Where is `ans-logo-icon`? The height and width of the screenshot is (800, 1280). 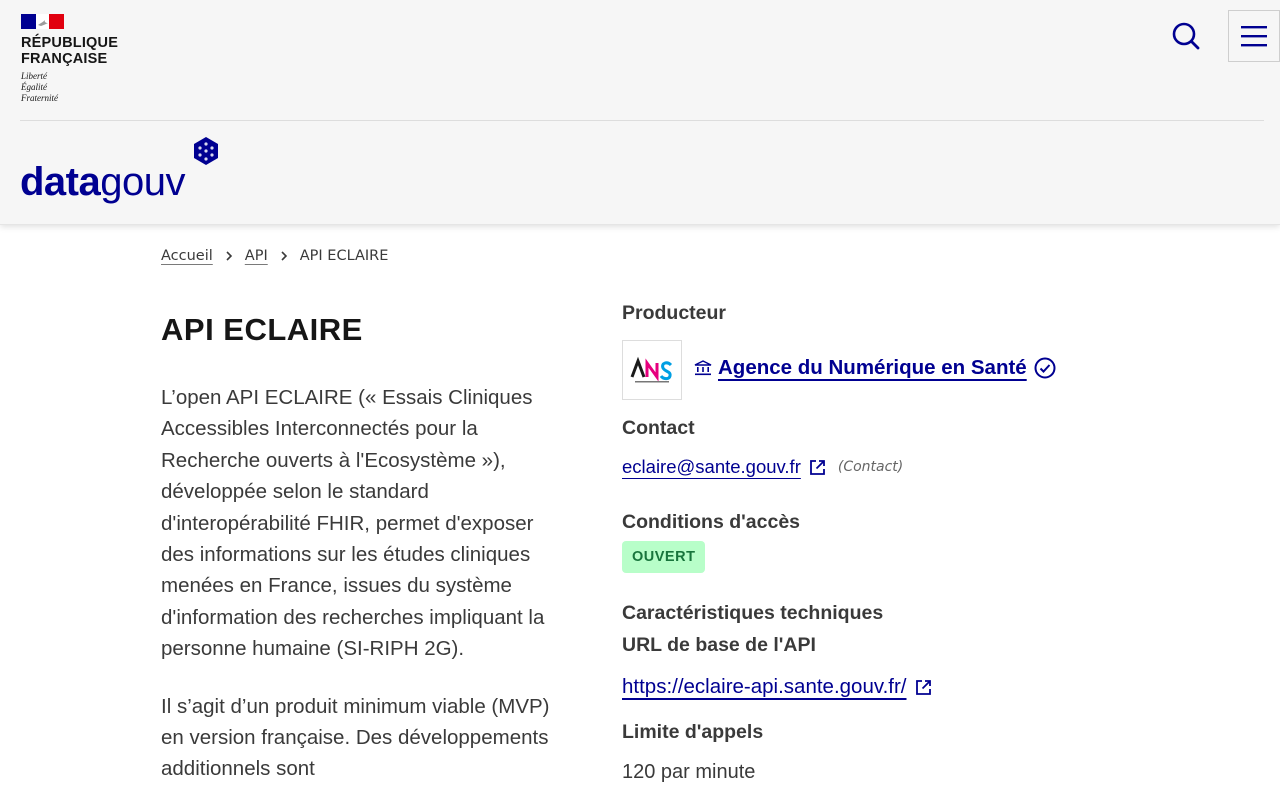
ans-logo-icon is located at coordinates (651, 369).